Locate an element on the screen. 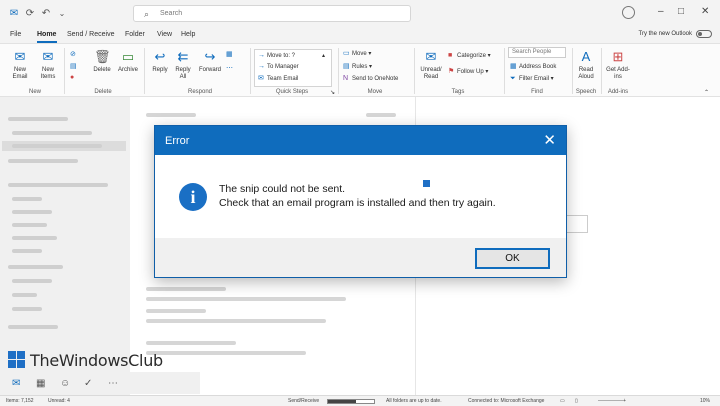 The height and width of the screenshot is (406, 720). dialog-footer: OK is located at coordinates (360, 257).